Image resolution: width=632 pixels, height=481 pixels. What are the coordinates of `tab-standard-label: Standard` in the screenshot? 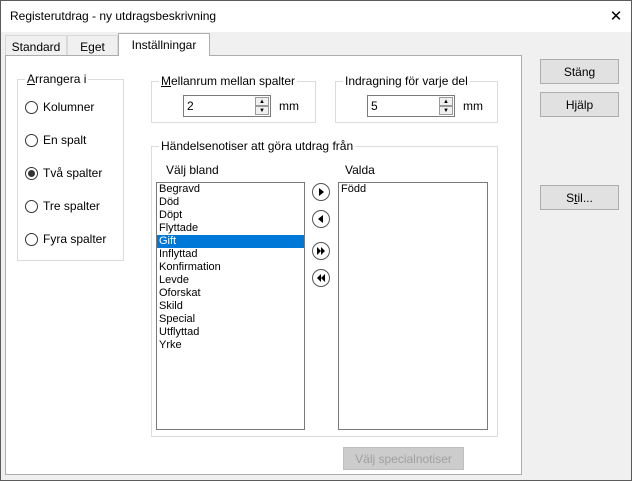 It's located at (36, 46).